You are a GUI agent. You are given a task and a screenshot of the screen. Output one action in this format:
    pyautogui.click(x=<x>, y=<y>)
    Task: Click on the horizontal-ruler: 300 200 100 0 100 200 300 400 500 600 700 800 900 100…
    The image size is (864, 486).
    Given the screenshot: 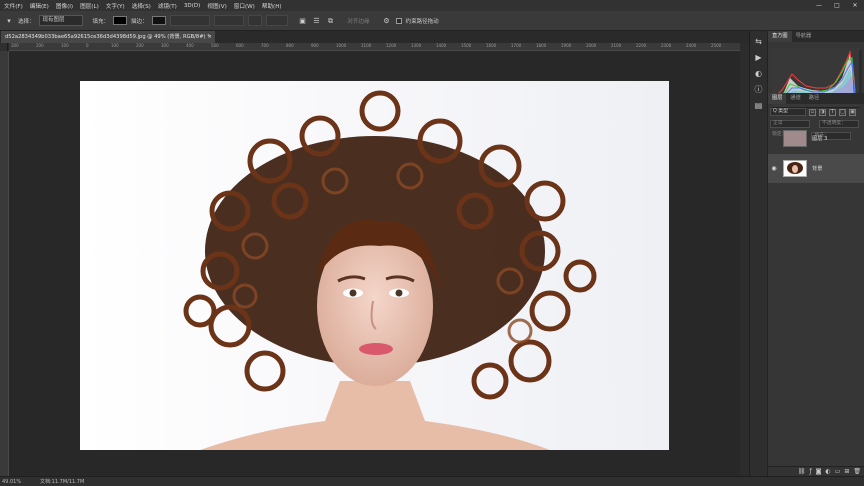 What is the action you would take?
    pyautogui.click(x=374, y=47)
    